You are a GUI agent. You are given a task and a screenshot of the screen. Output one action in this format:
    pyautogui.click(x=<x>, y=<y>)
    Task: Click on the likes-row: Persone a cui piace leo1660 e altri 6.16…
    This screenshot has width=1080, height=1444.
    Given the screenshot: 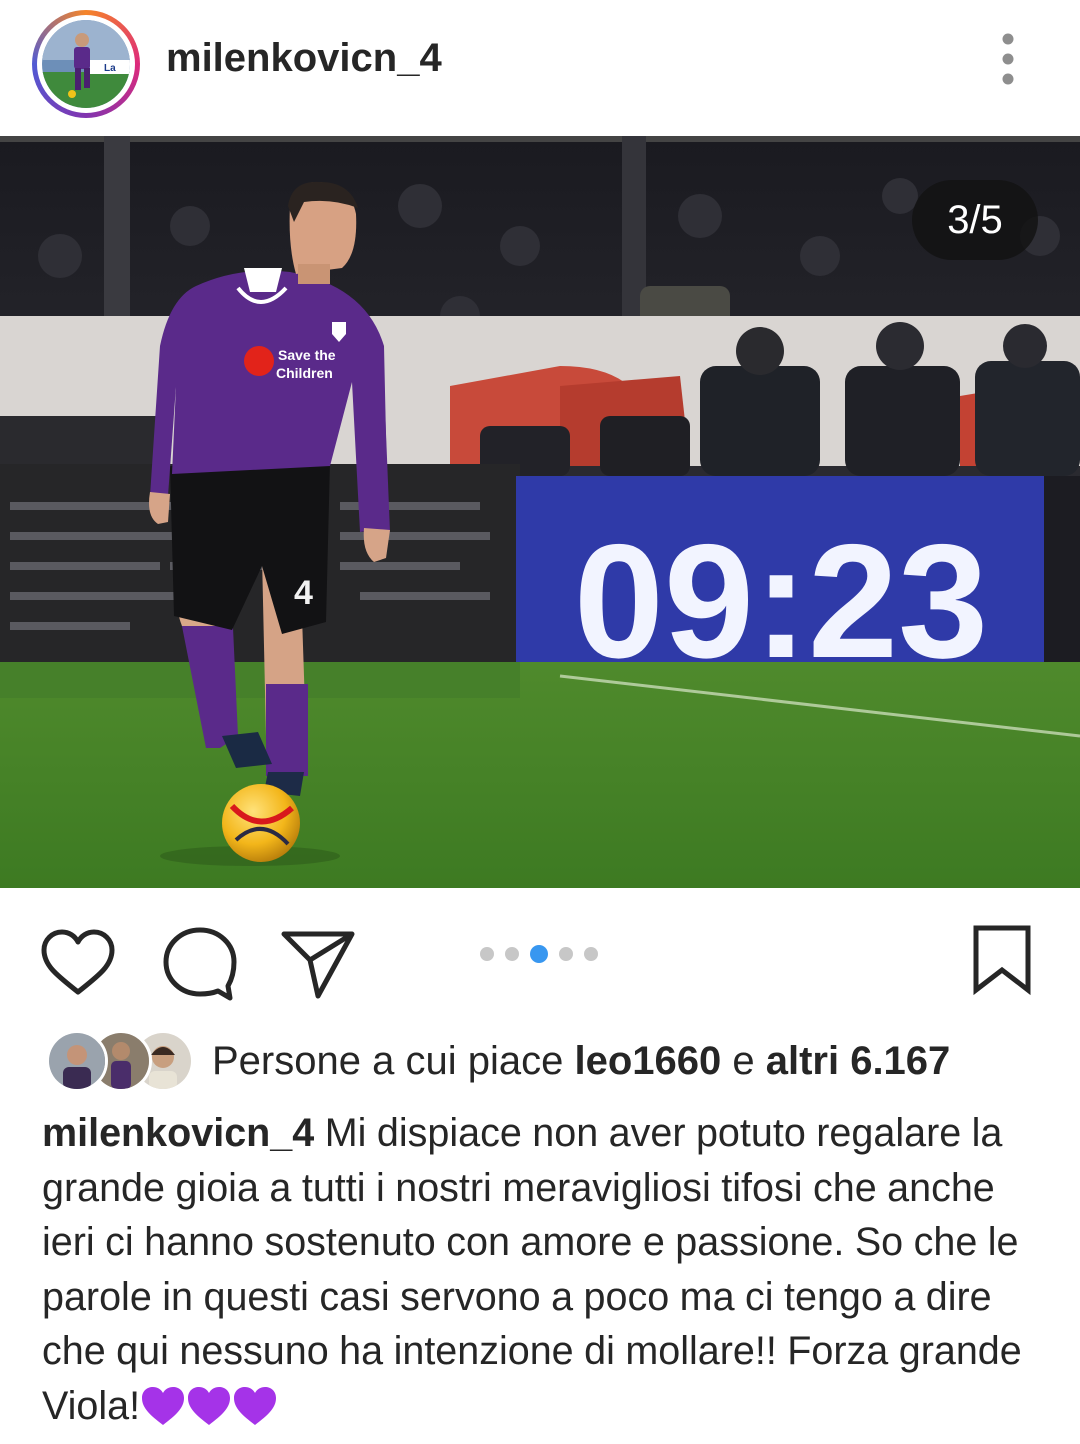 What is the action you would take?
    pyautogui.click(x=546, y=1061)
    